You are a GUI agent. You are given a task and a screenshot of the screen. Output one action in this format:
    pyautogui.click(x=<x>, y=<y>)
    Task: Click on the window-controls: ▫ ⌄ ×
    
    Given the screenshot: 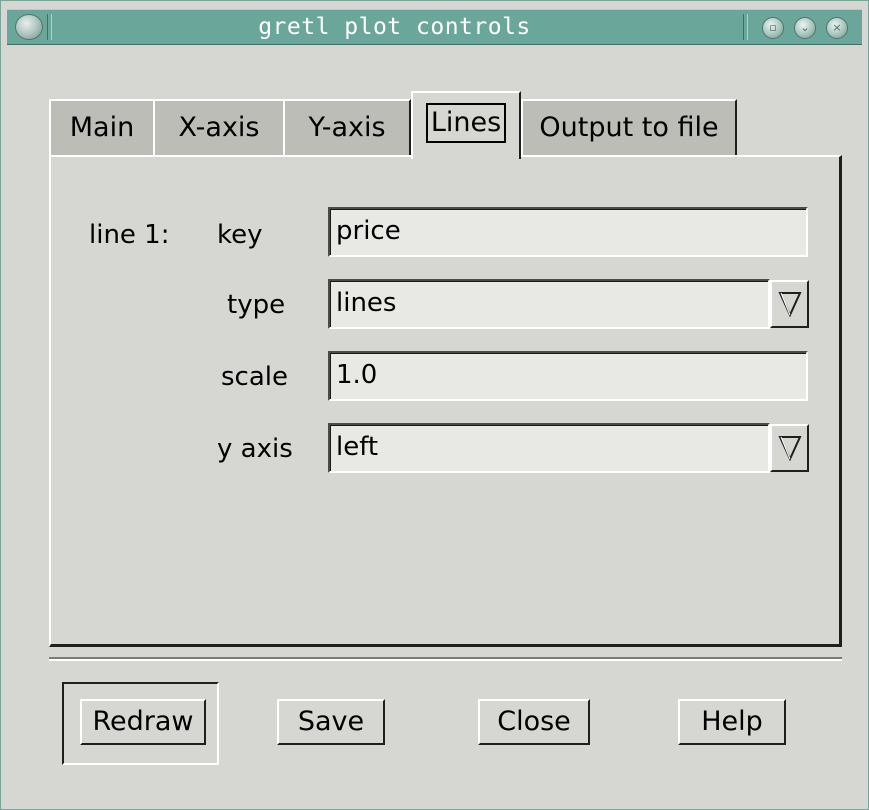 What is the action you would take?
    pyautogui.click(x=805, y=27)
    